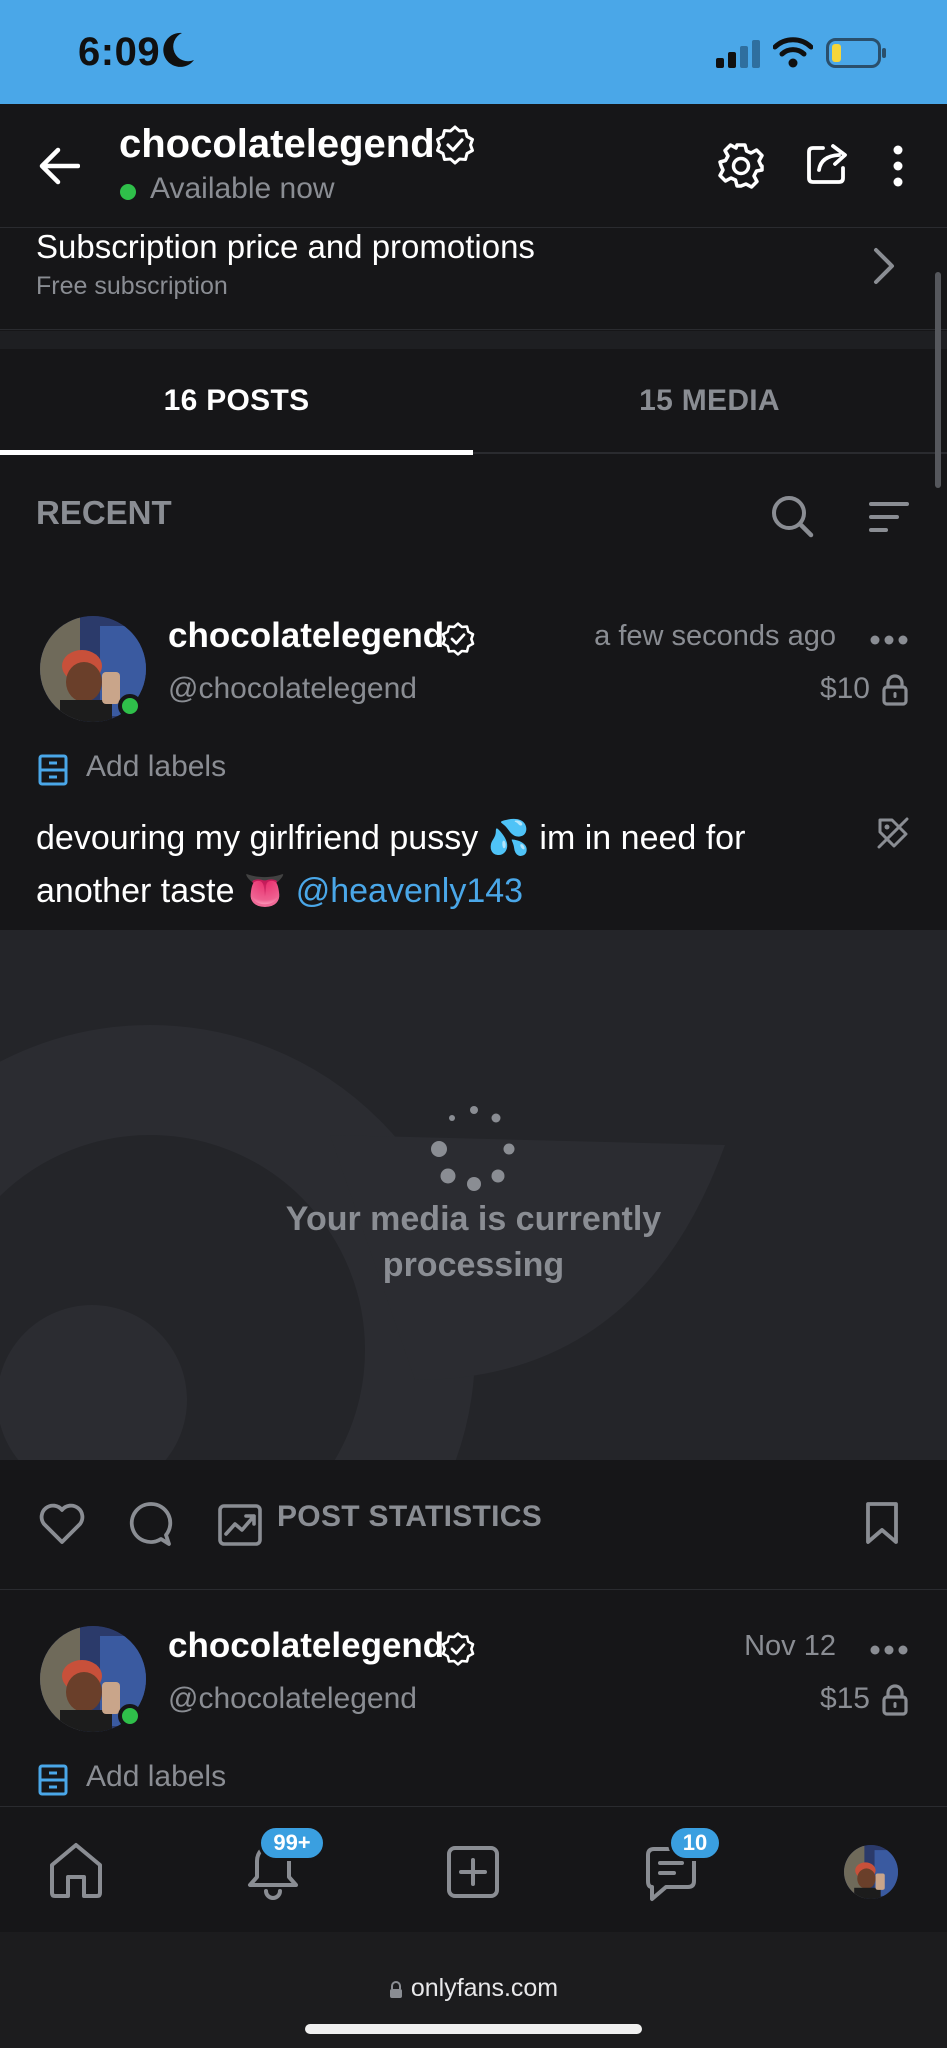 The image size is (947, 2048). What do you see at coordinates (844, 688) in the screenshot?
I see `post-price: $10` at bounding box center [844, 688].